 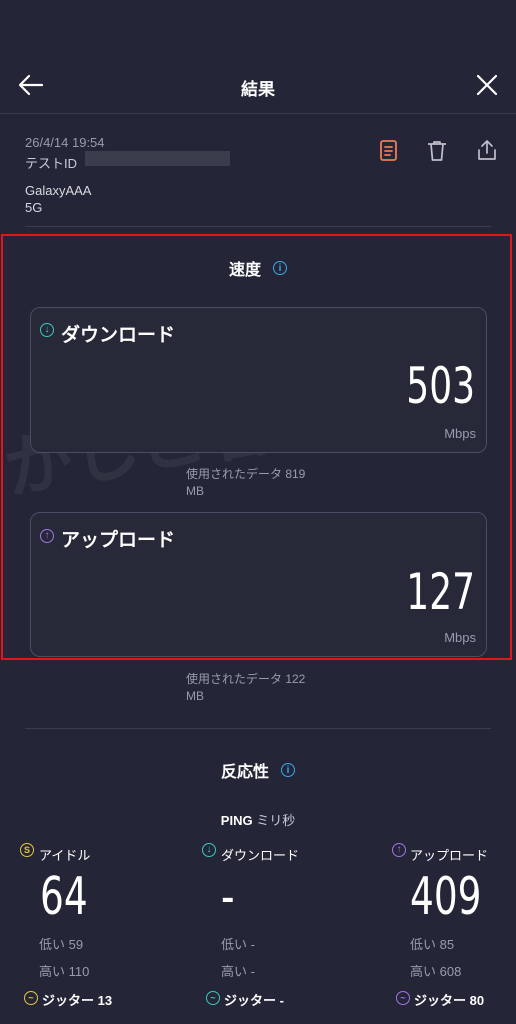 What do you see at coordinates (27, 850) in the screenshot?
I see `idle-icon: S` at bounding box center [27, 850].